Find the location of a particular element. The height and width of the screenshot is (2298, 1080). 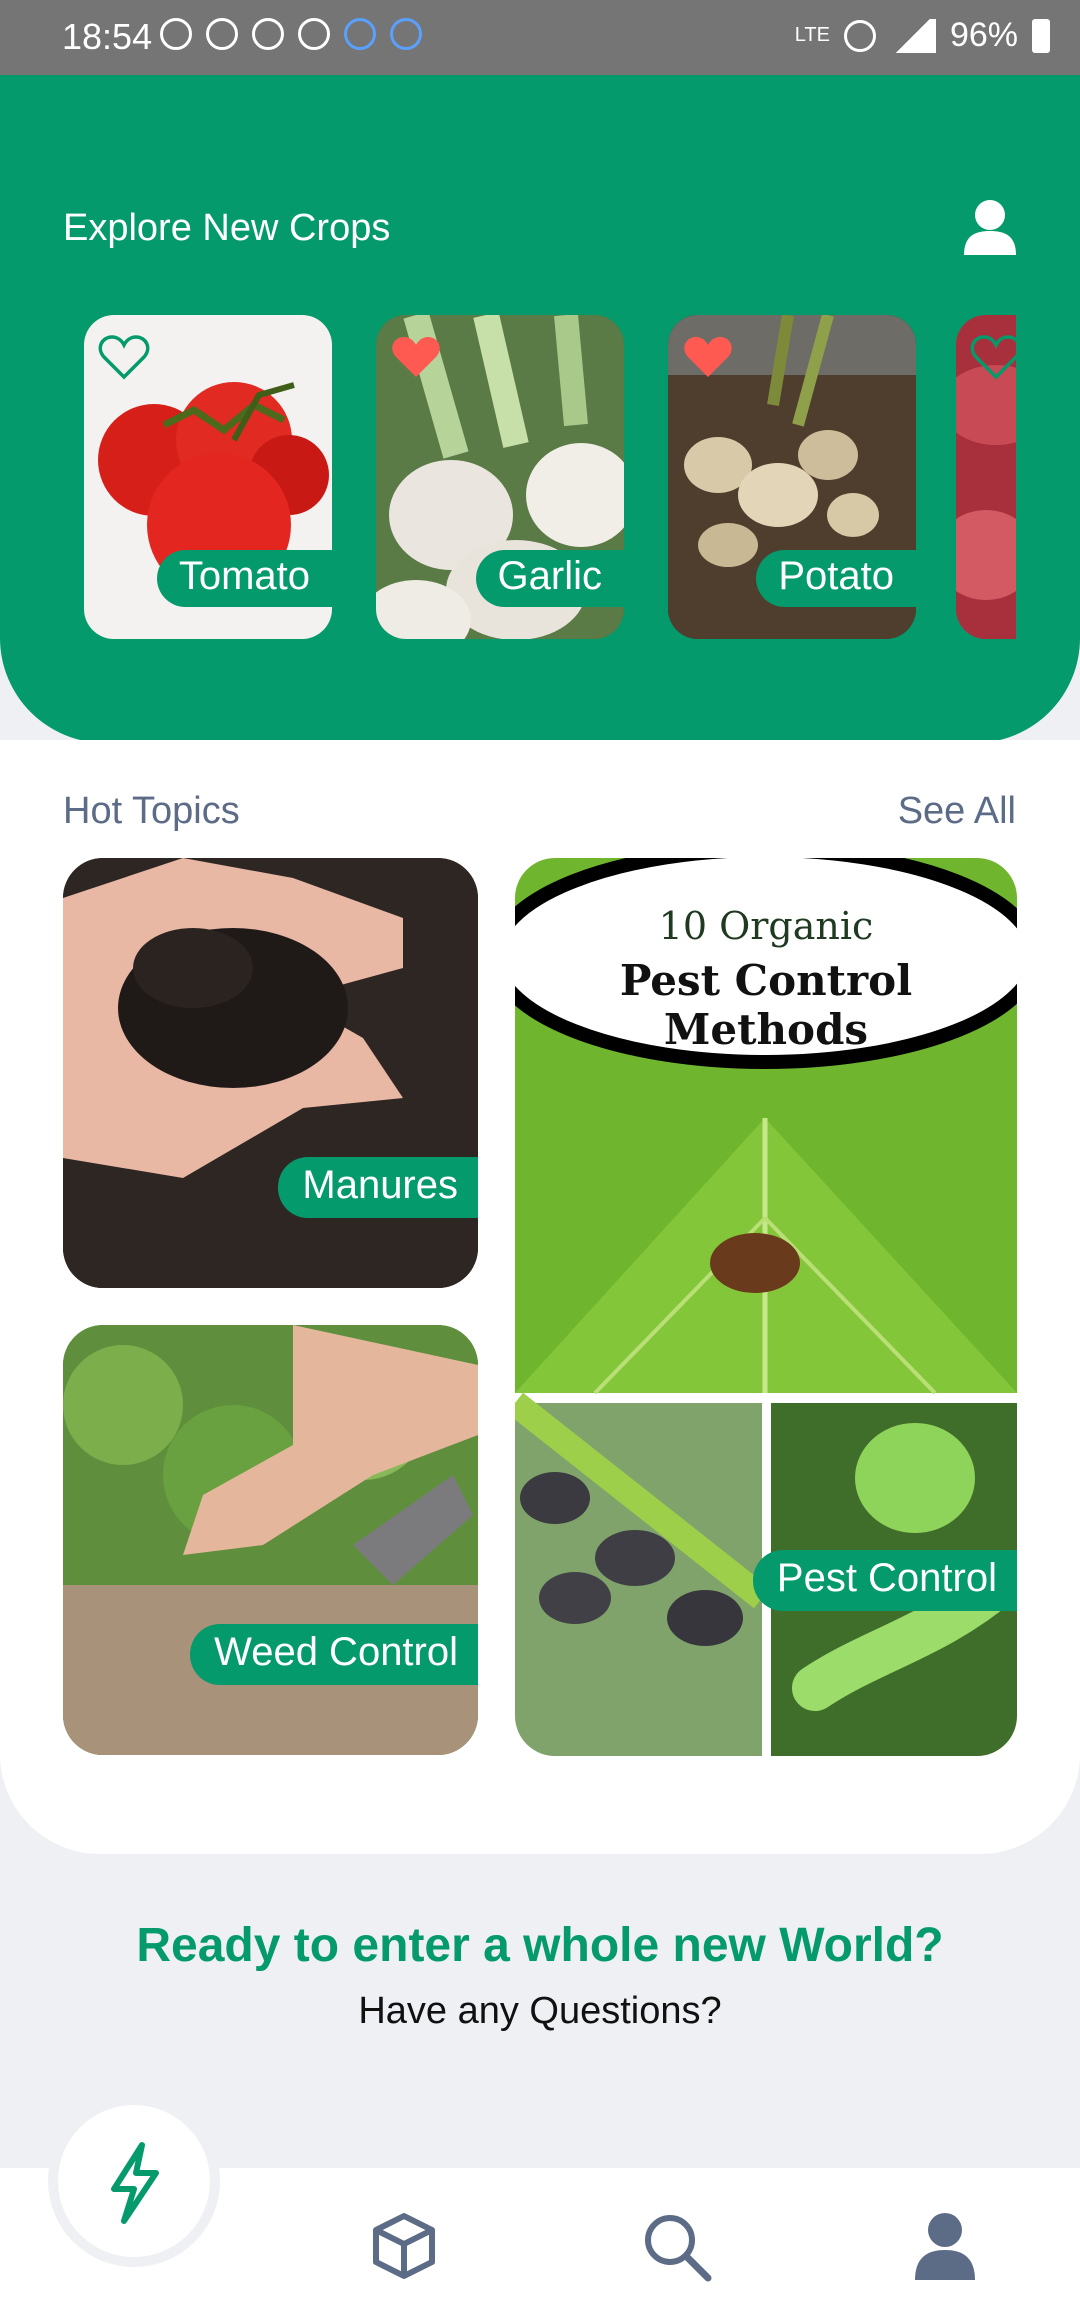

phone-icon is located at coordinates (268, 34).